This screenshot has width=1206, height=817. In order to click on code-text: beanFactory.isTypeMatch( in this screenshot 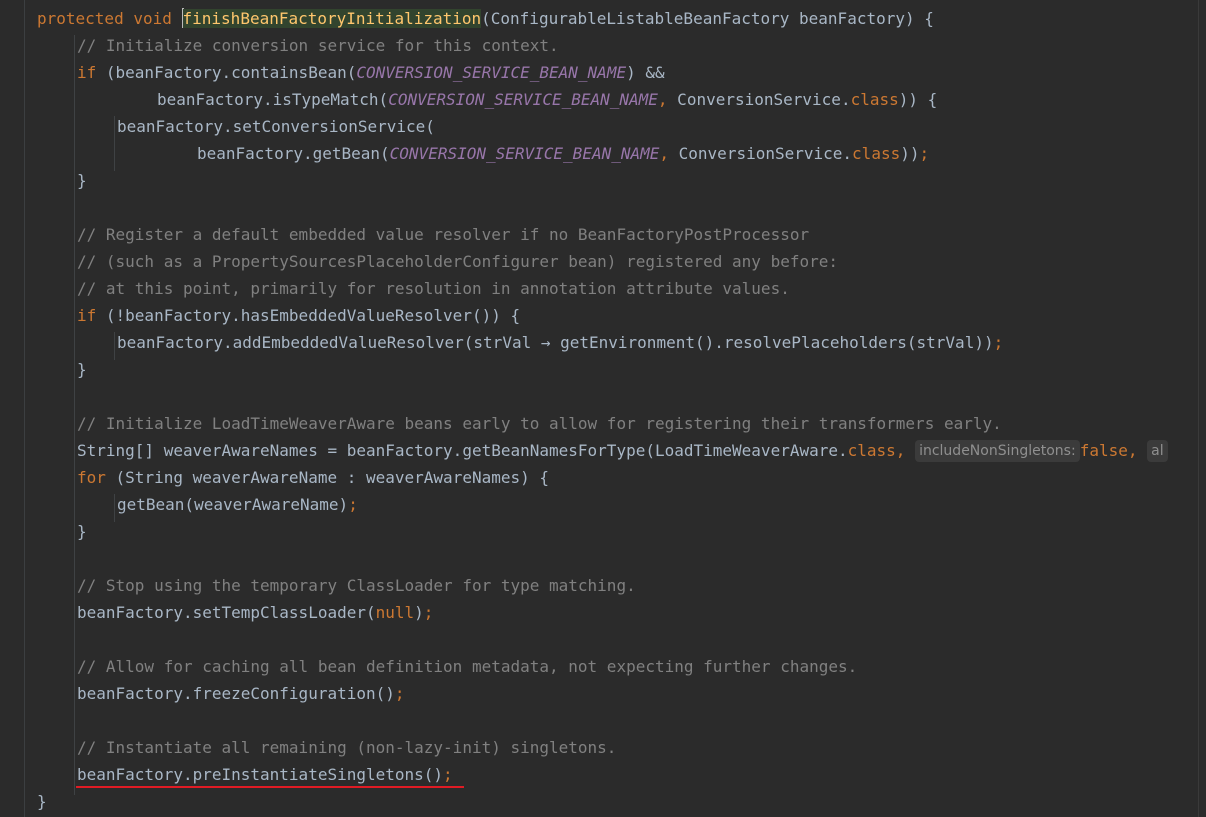, I will do `click(273, 99)`.